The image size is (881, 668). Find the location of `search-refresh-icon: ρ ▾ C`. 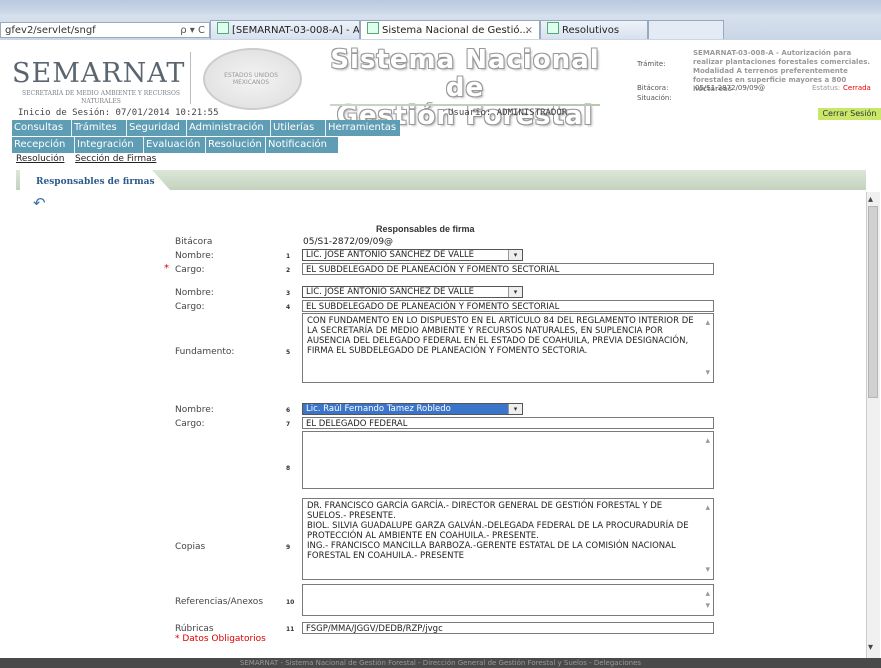

search-refresh-icon: ρ ▾ C is located at coordinates (192, 31).